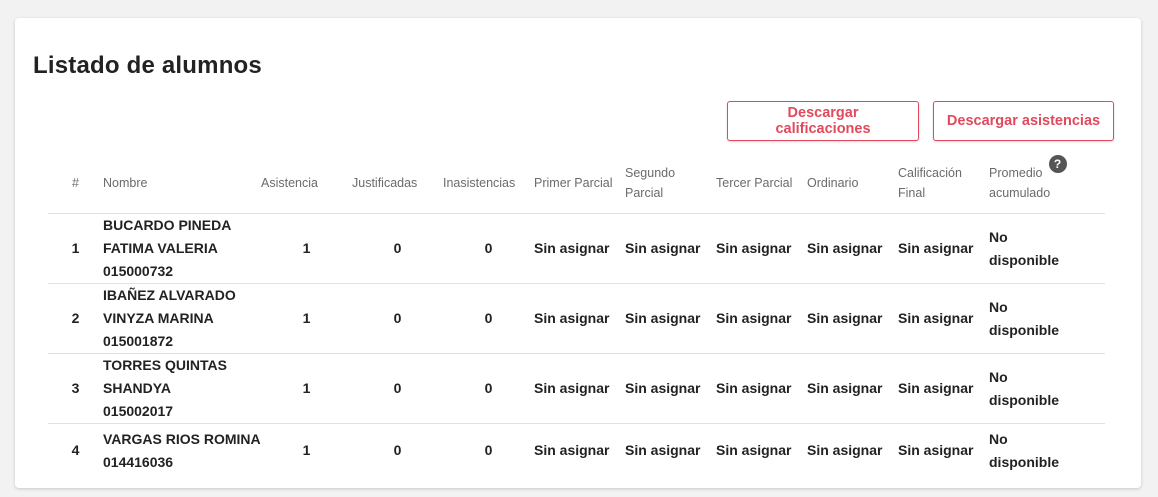  What do you see at coordinates (289, 183) in the screenshot?
I see `col-header-attendance: Asistencia` at bounding box center [289, 183].